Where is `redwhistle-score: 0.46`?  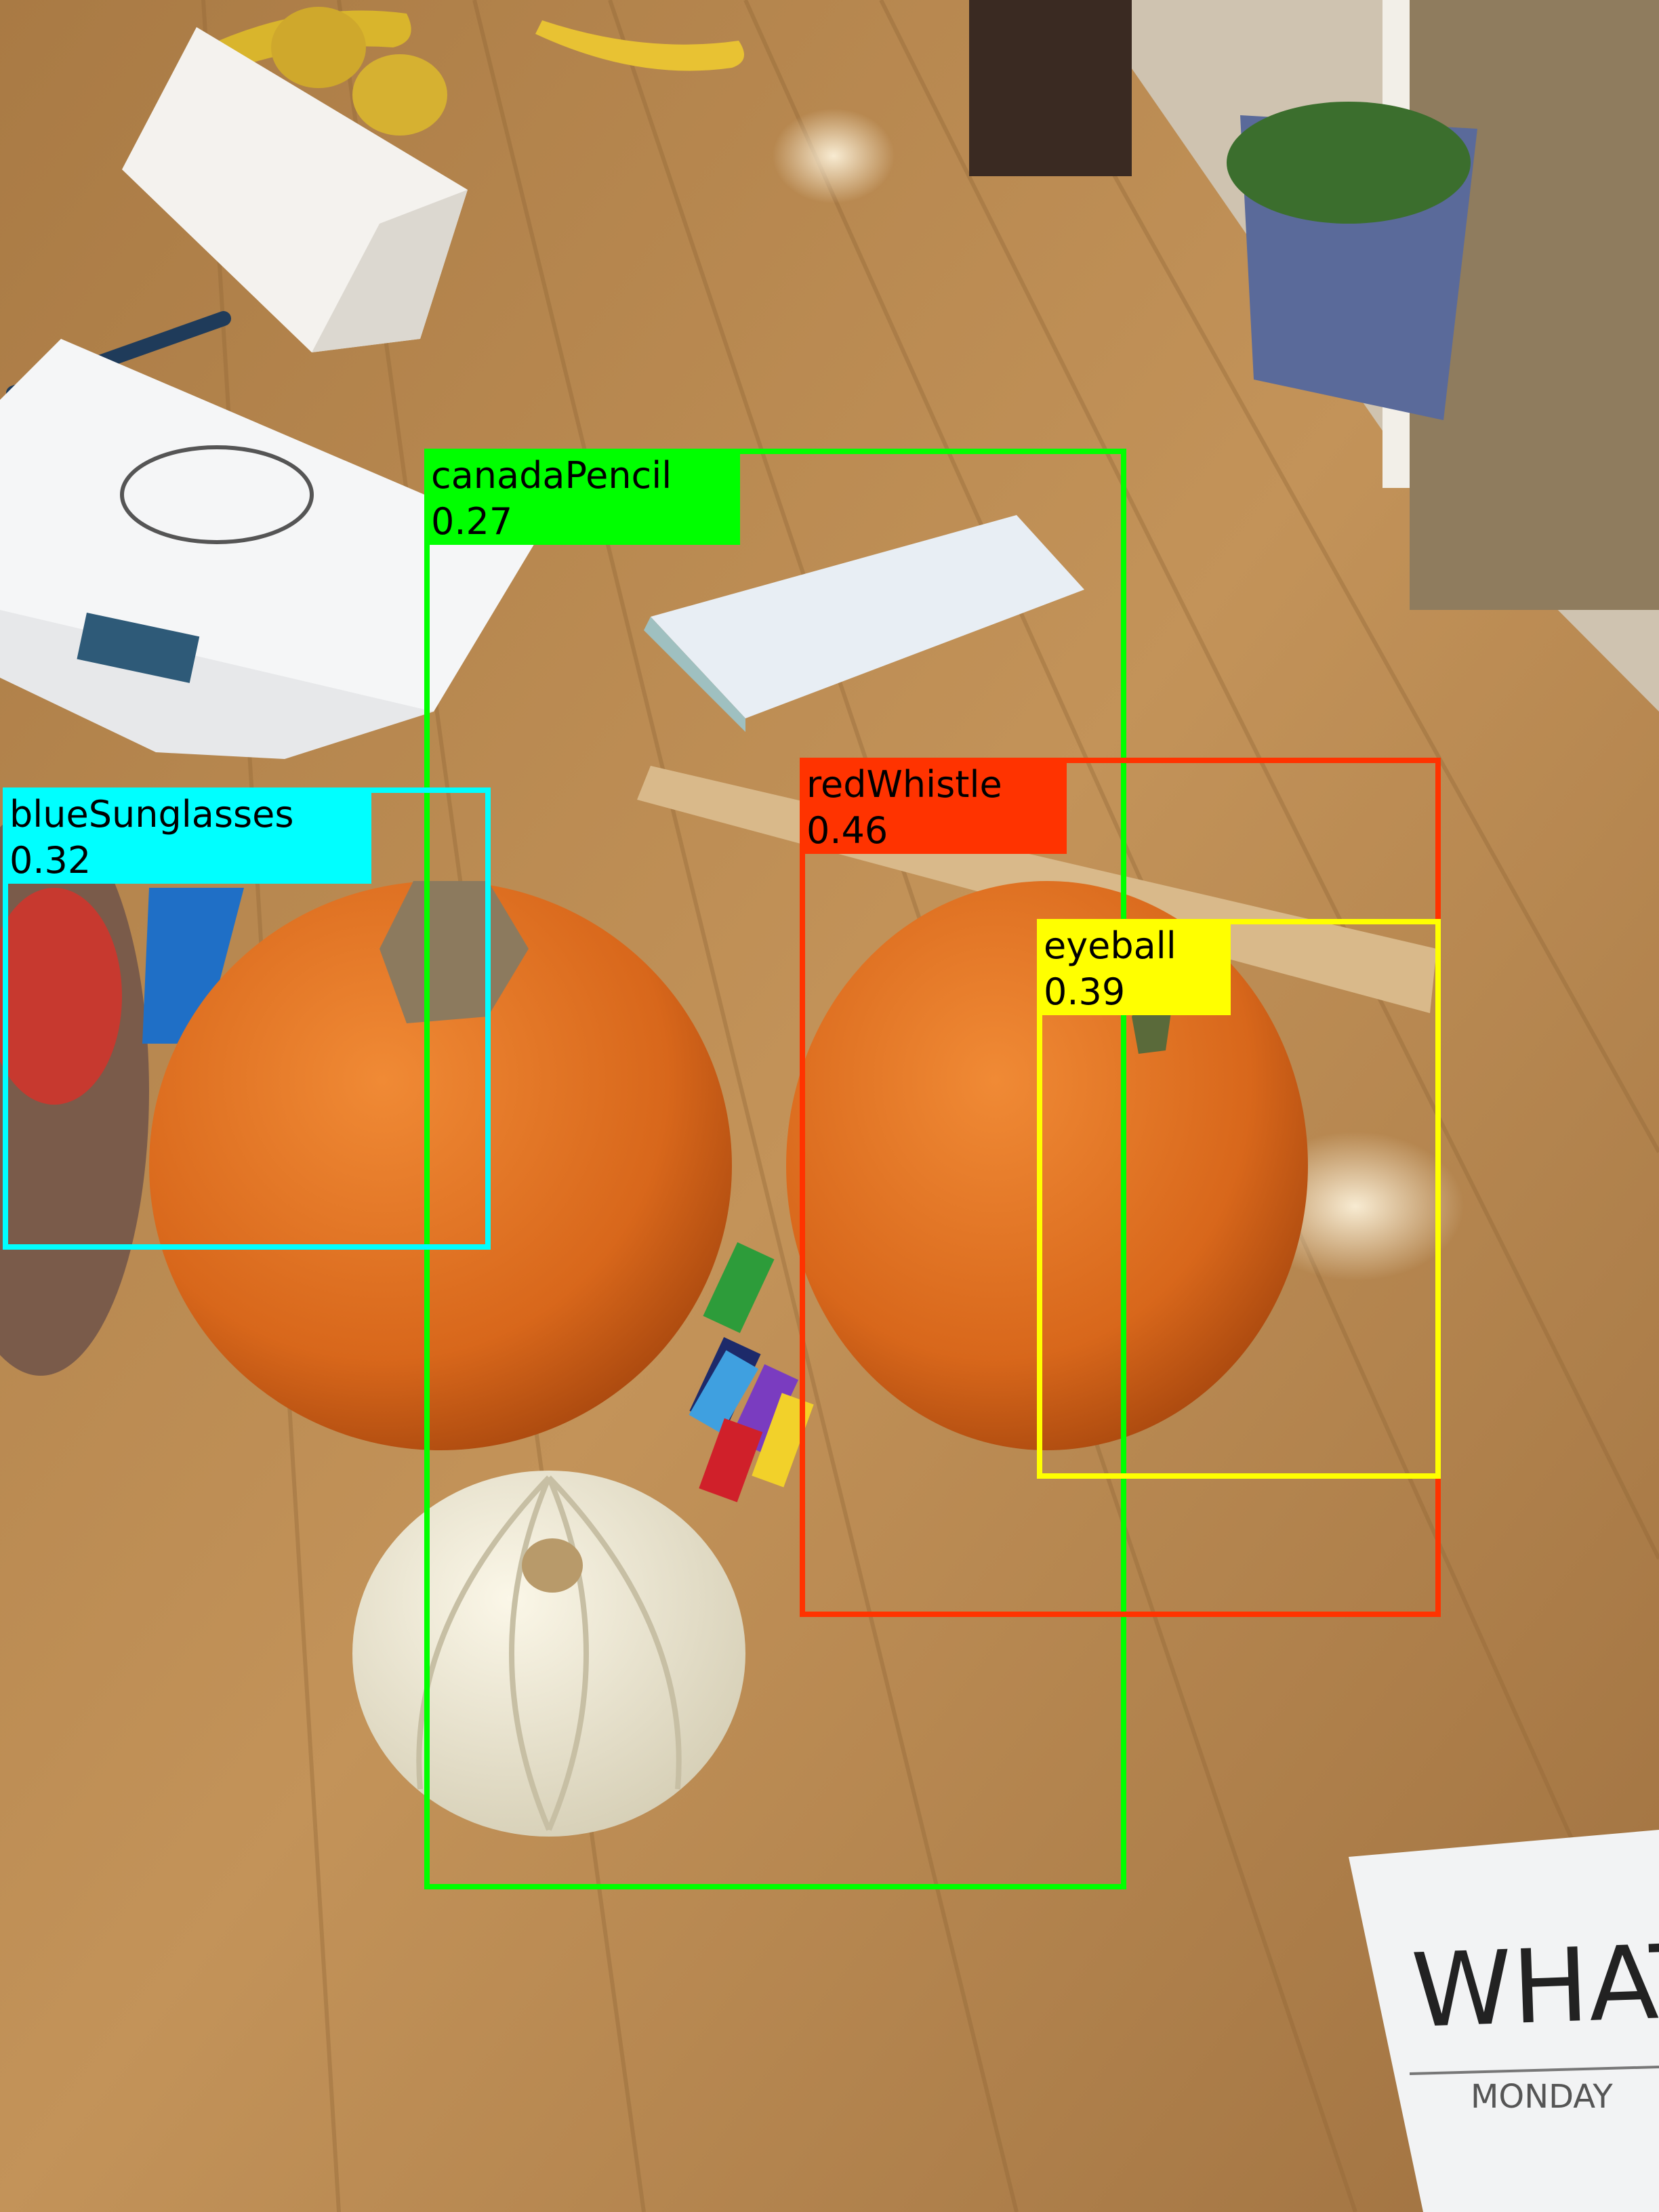 redwhistle-score: 0.46 is located at coordinates (847, 831).